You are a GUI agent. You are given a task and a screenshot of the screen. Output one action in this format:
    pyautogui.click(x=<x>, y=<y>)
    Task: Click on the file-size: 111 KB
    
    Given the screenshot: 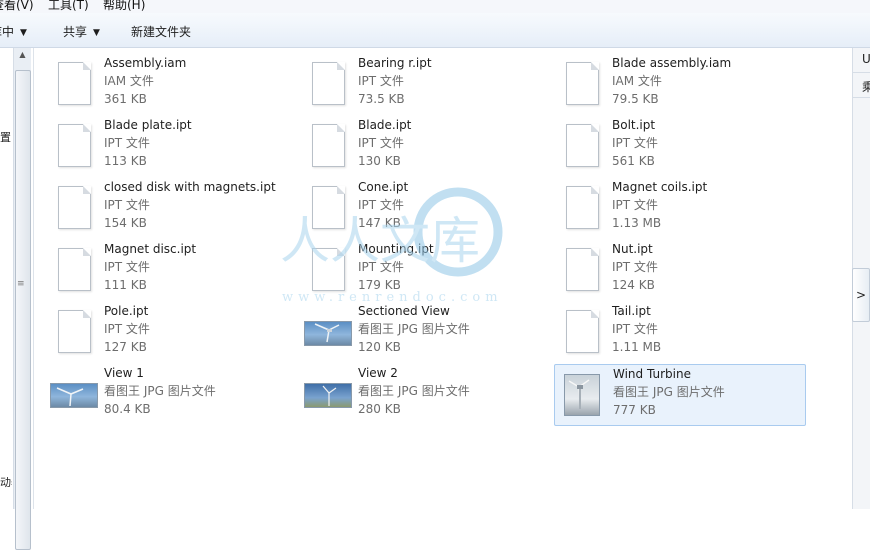 What is the action you would take?
    pyautogui.click(x=125, y=285)
    